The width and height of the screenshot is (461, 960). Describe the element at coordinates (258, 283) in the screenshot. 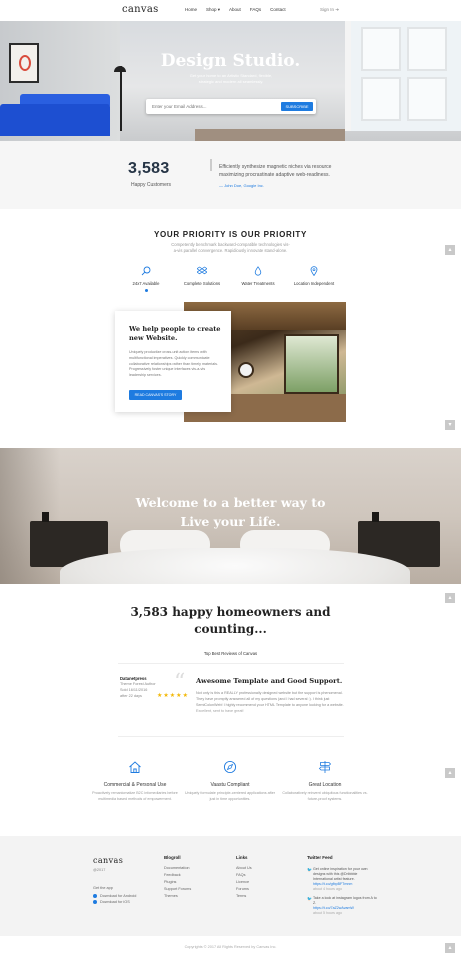

I see `feature-label: Water Treatments` at that location.